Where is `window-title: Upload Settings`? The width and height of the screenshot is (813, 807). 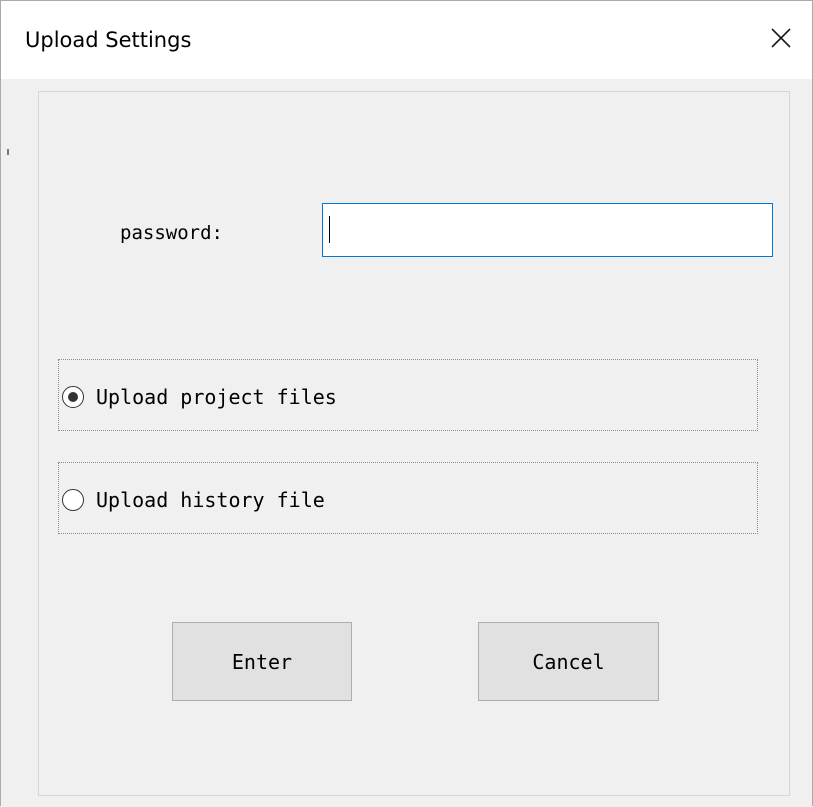
window-title: Upload Settings is located at coordinates (108, 40).